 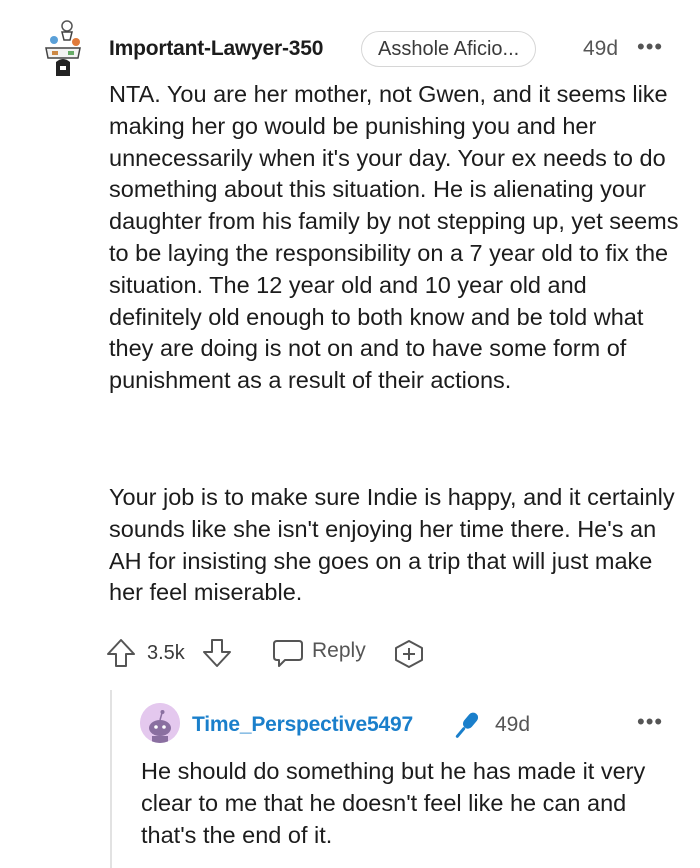 I want to click on user-avatar, so click(x=63, y=50).